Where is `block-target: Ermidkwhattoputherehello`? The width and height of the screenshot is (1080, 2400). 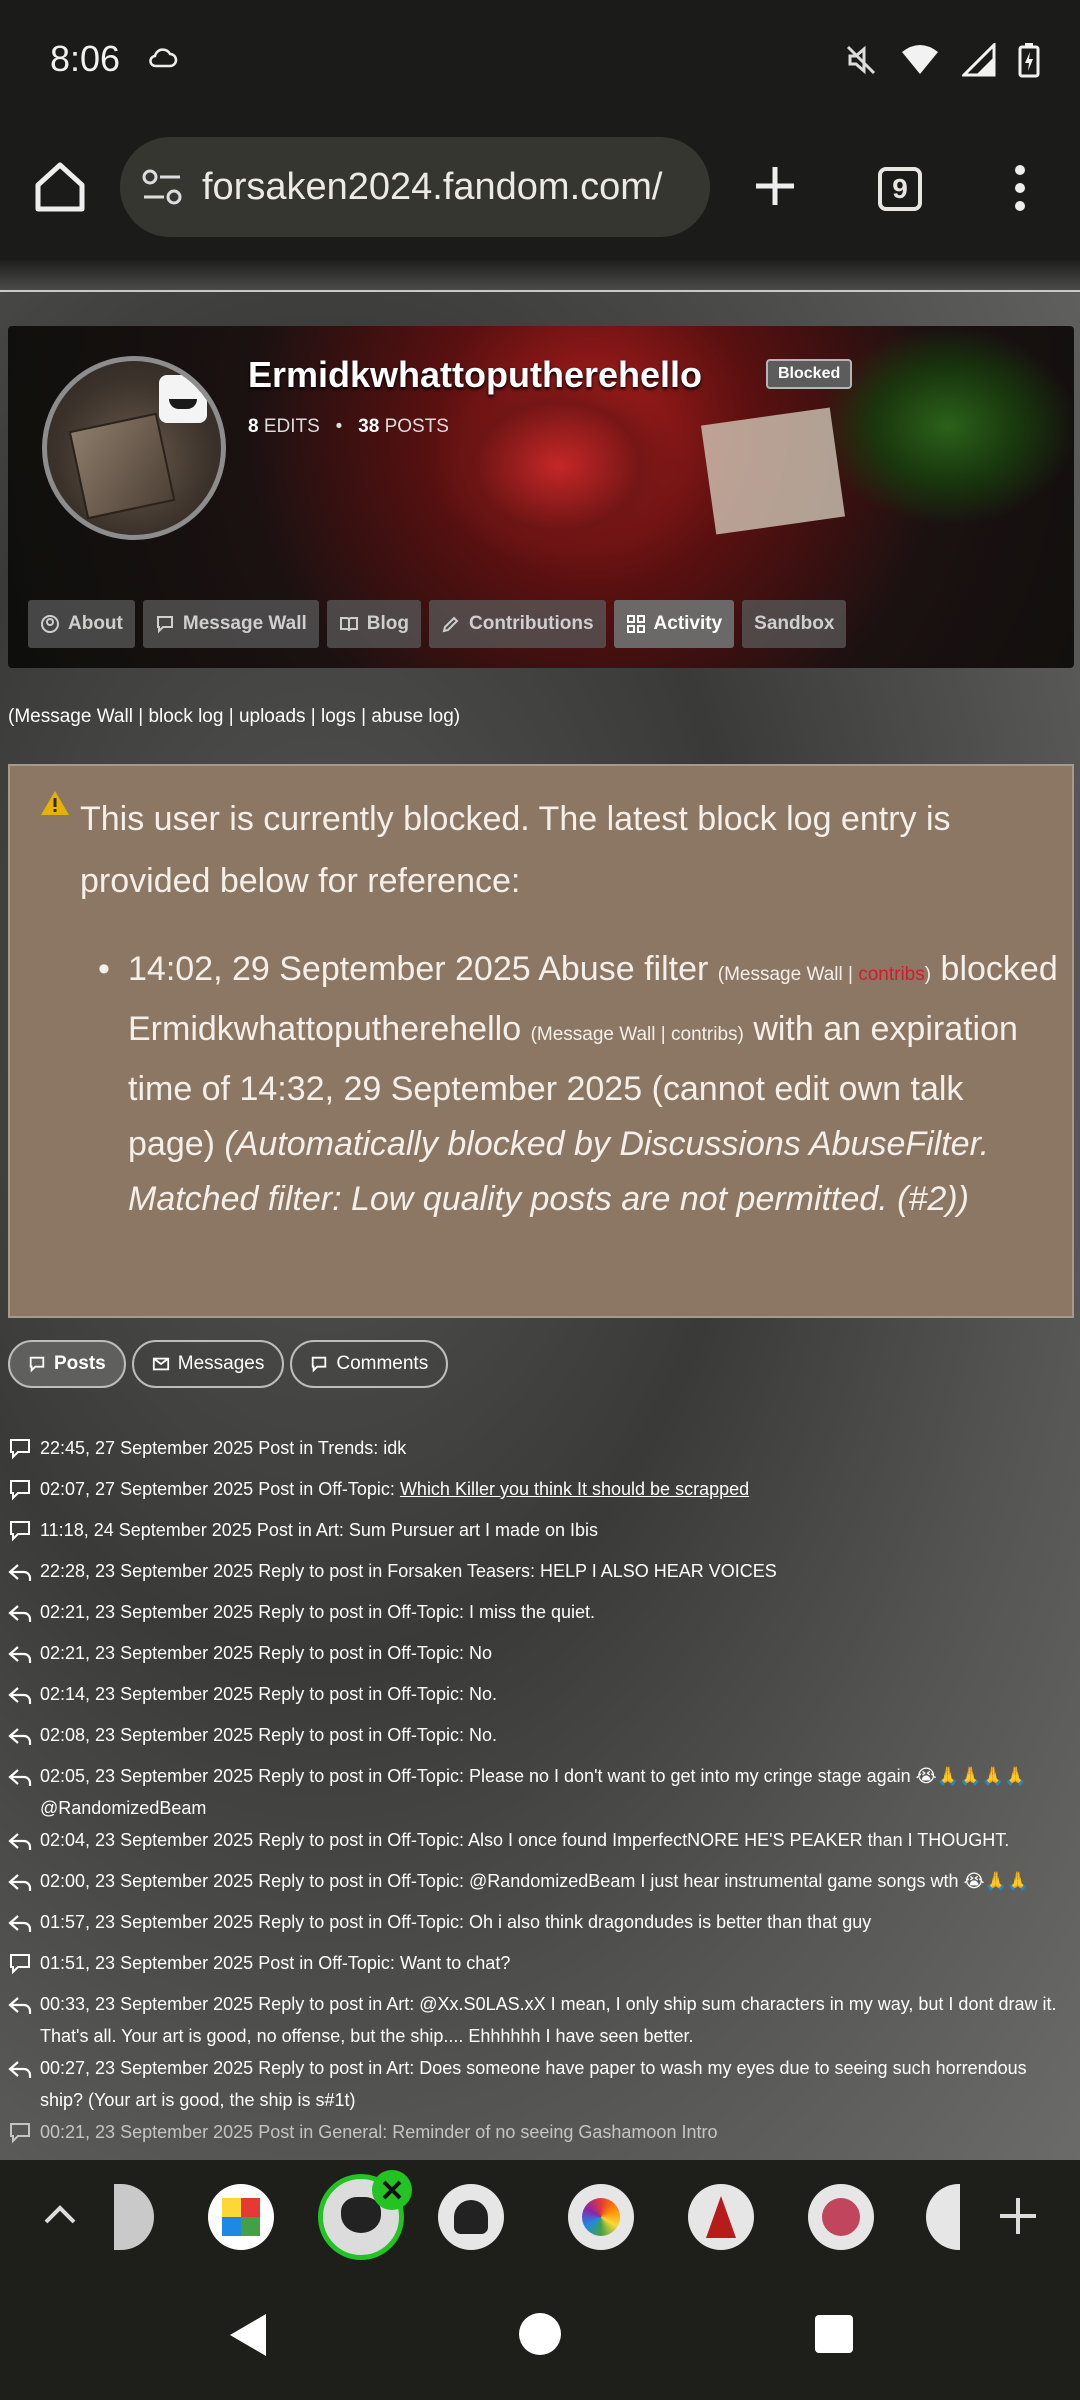
block-target: Ermidkwhattoputherehello is located at coordinates (324, 1029).